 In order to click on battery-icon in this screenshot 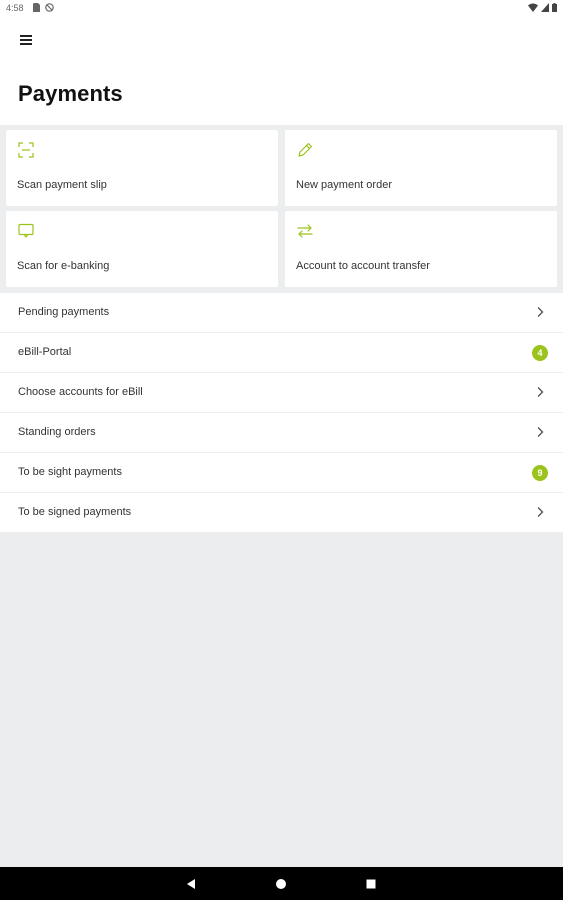, I will do `click(554, 7)`.